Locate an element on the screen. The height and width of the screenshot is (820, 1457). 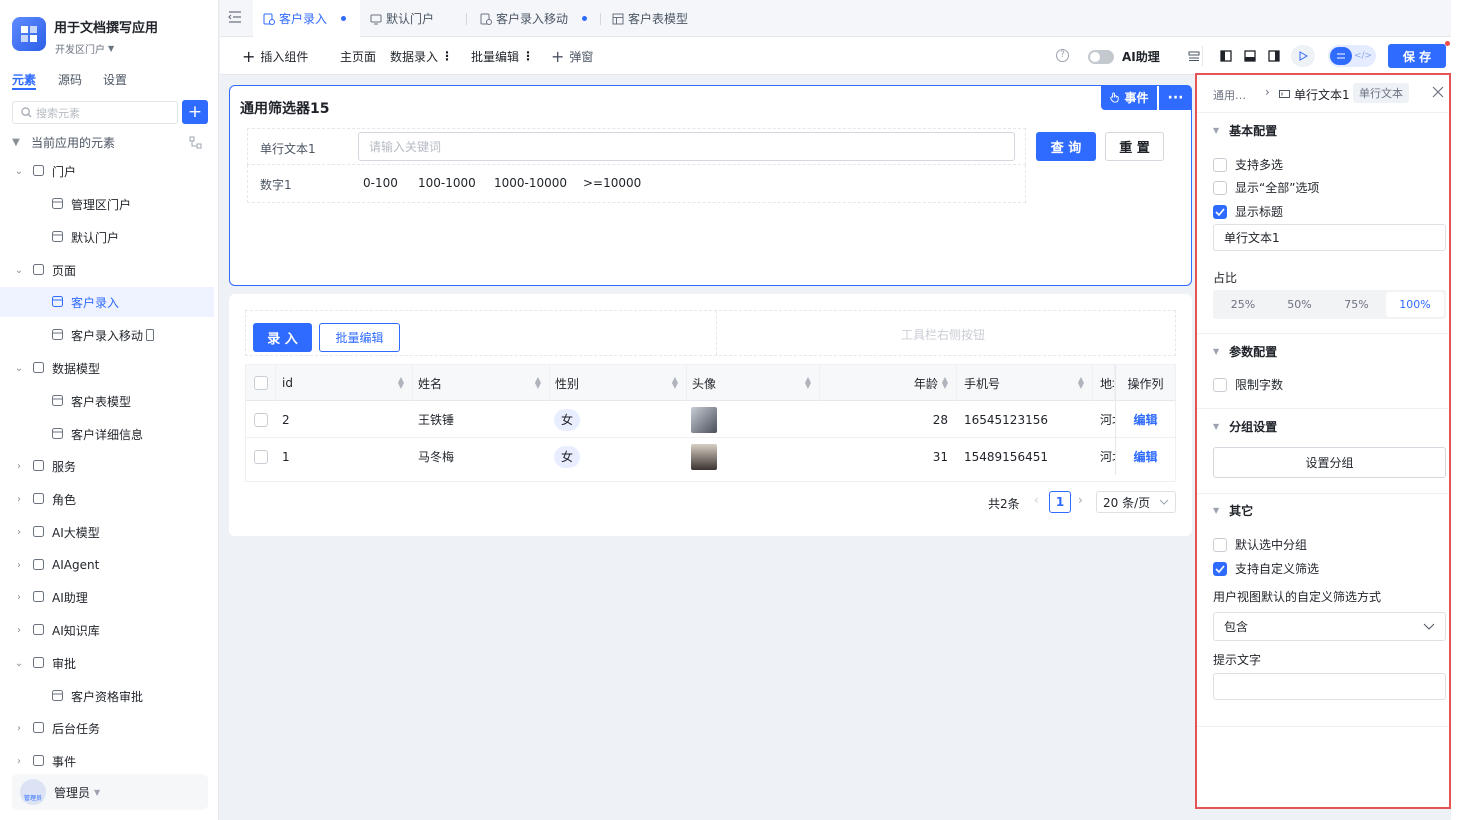
next-page-icon: › is located at coordinates (1080, 500).